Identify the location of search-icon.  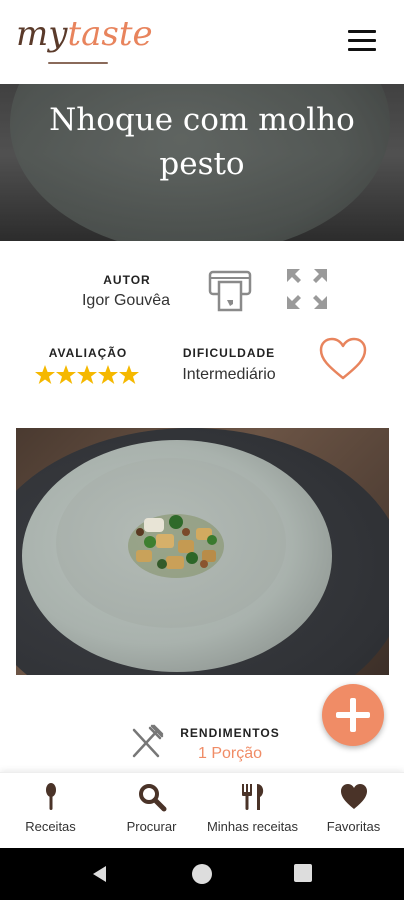
(153, 798).